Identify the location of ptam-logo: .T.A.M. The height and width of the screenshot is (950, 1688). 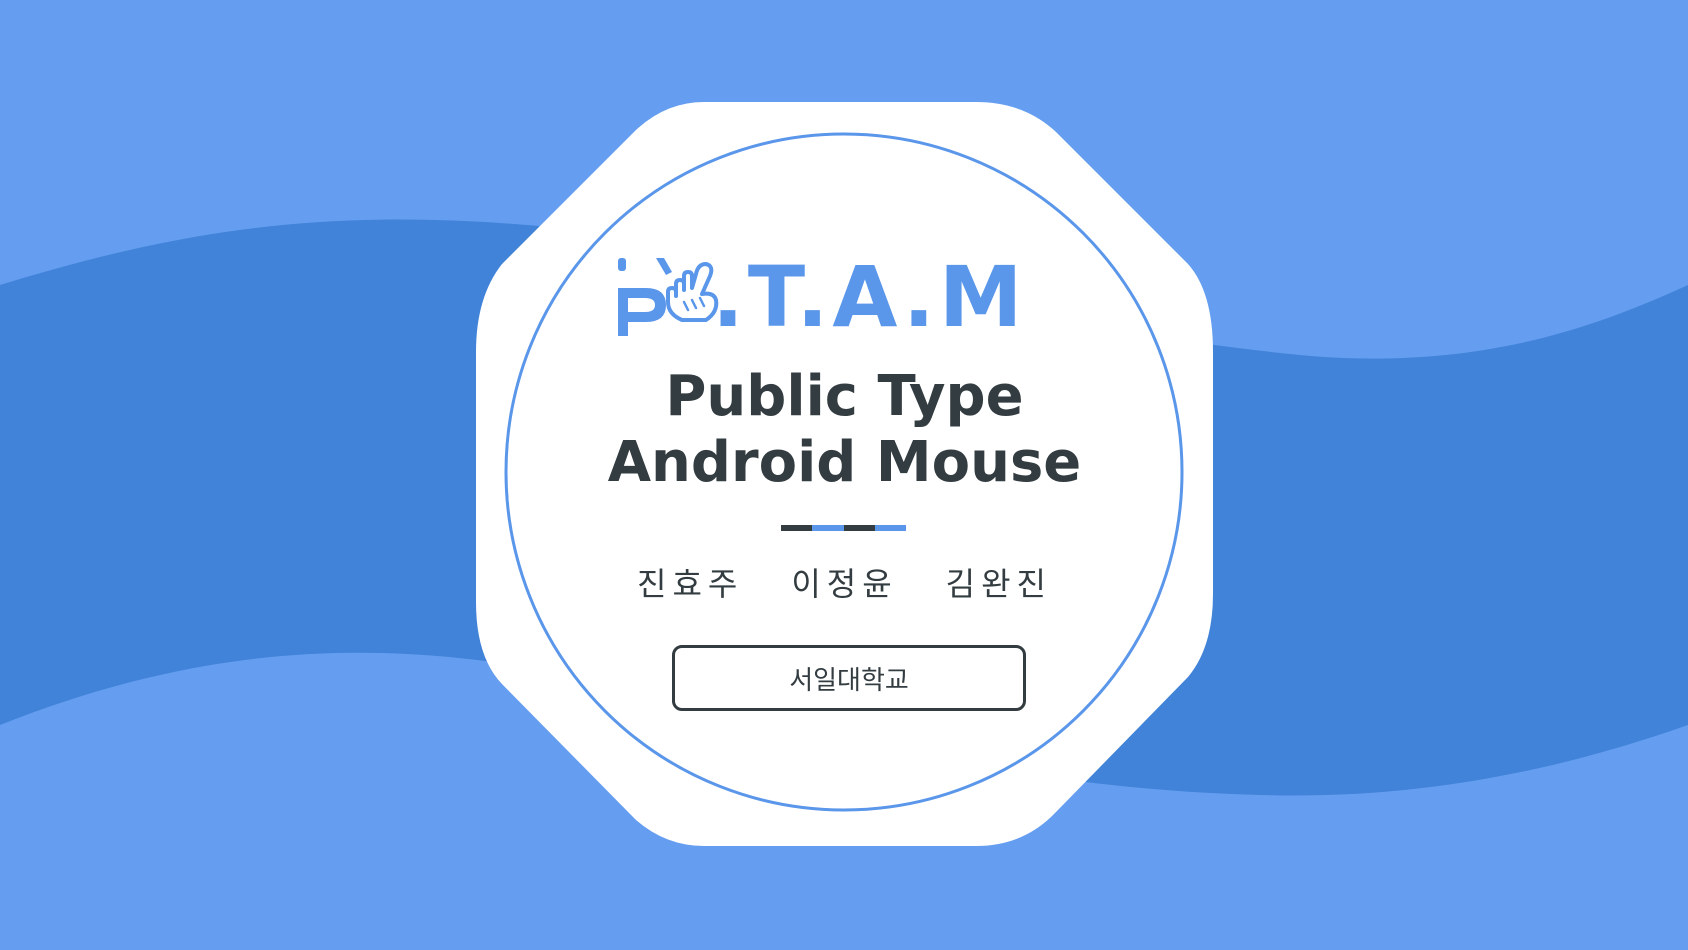
(846, 297).